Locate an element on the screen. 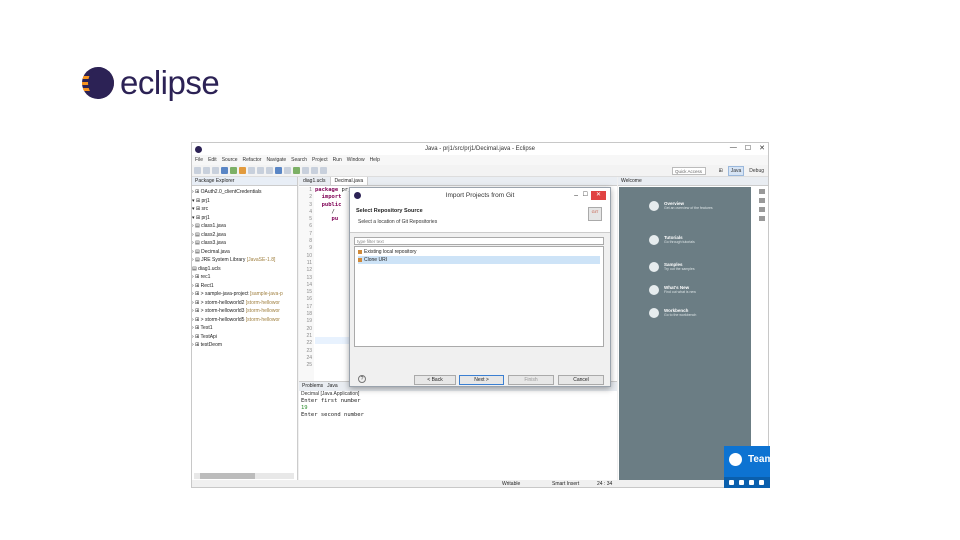 This screenshot has height=540, width=960. eclipse-logo-text: eclipse is located at coordinates (170, 82).